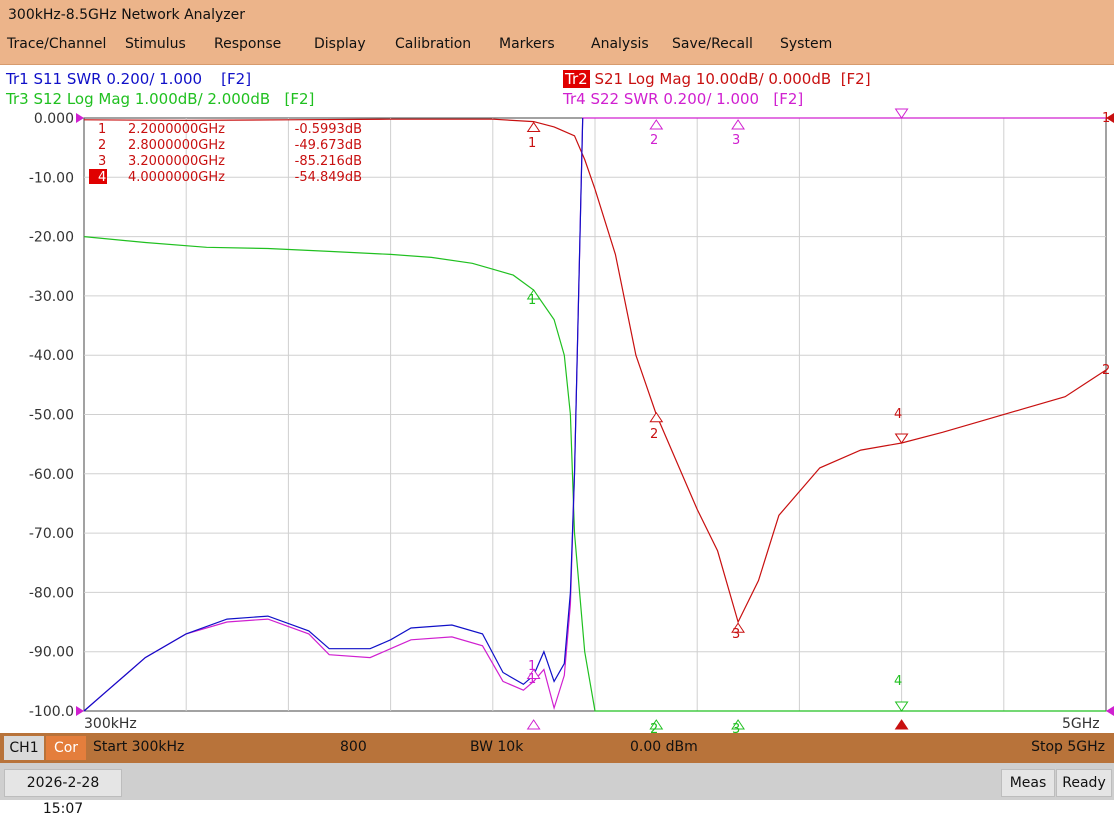 Image resolution: width=1114 pixels, height=822 pixels. Describe the element at coordinates (102, 145) in the screenshot. I see `marker-row-num: 2` at that location.